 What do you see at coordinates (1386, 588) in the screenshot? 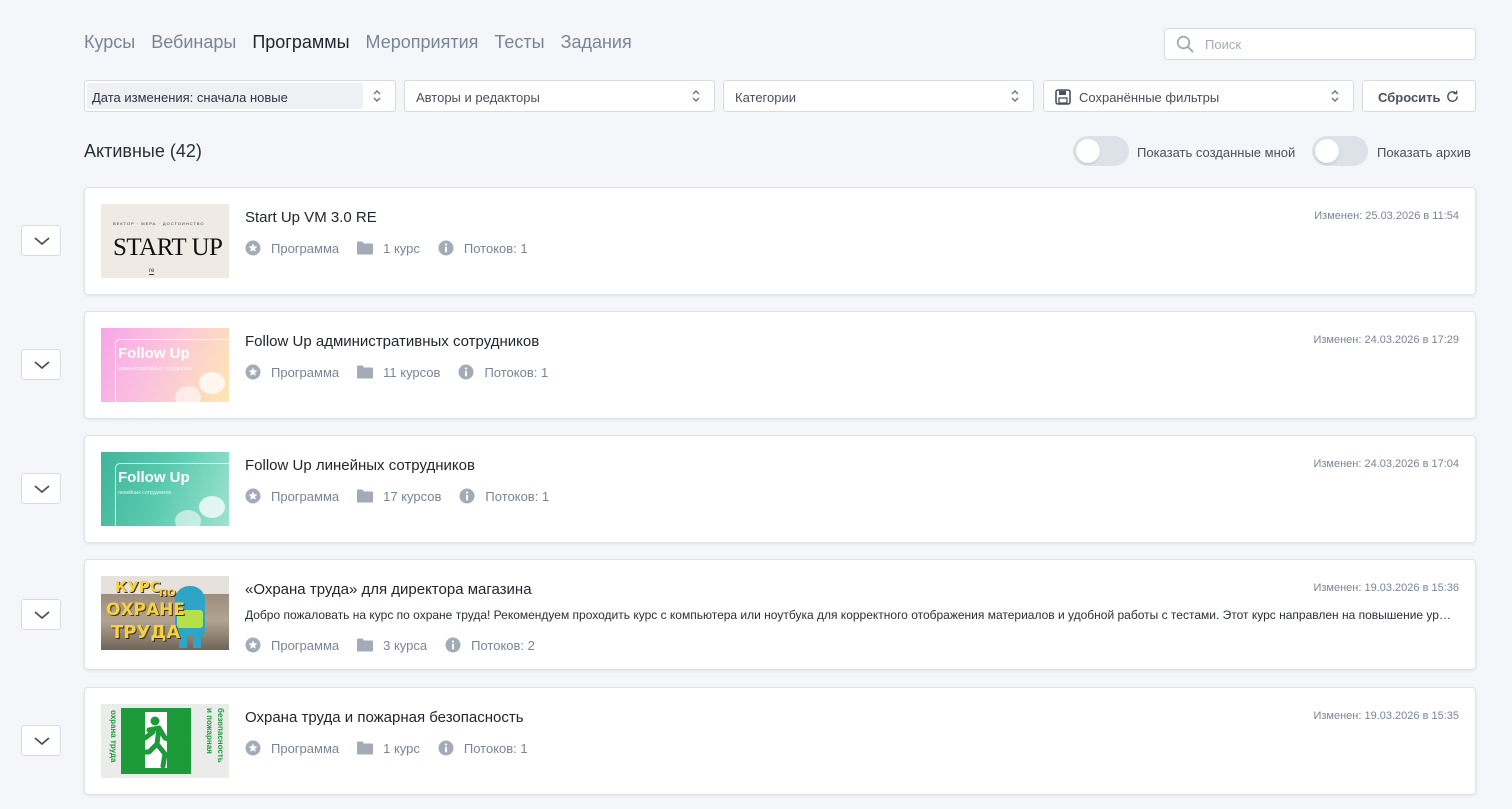
I see `program-changed-date: Изменен: 19.03.2026 в 15:36` at bounding box center [1386, 588].